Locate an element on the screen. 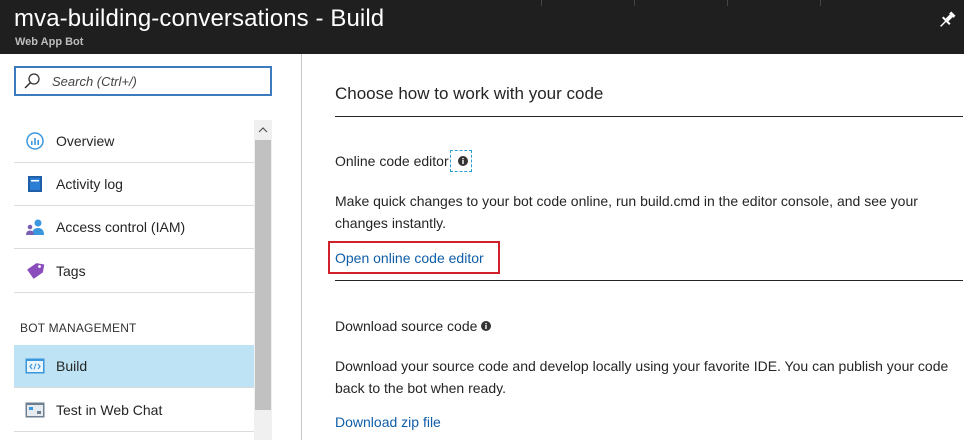 This screenshot has height=440, width=964. access-control-icon is located at coordinates (35, 227).